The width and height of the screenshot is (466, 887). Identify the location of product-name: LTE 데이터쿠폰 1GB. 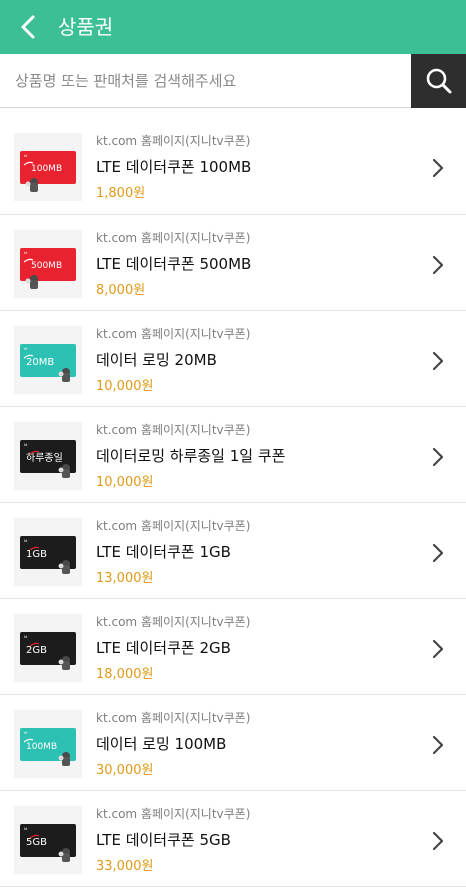
(163, 552).